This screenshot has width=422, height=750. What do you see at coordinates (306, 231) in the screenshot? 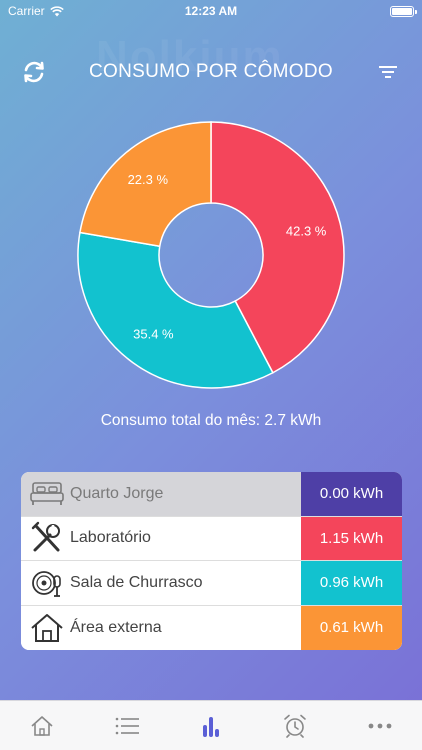
I see `slice-label-laboratorio: 42.3 %` at bounding box center [306, 231].